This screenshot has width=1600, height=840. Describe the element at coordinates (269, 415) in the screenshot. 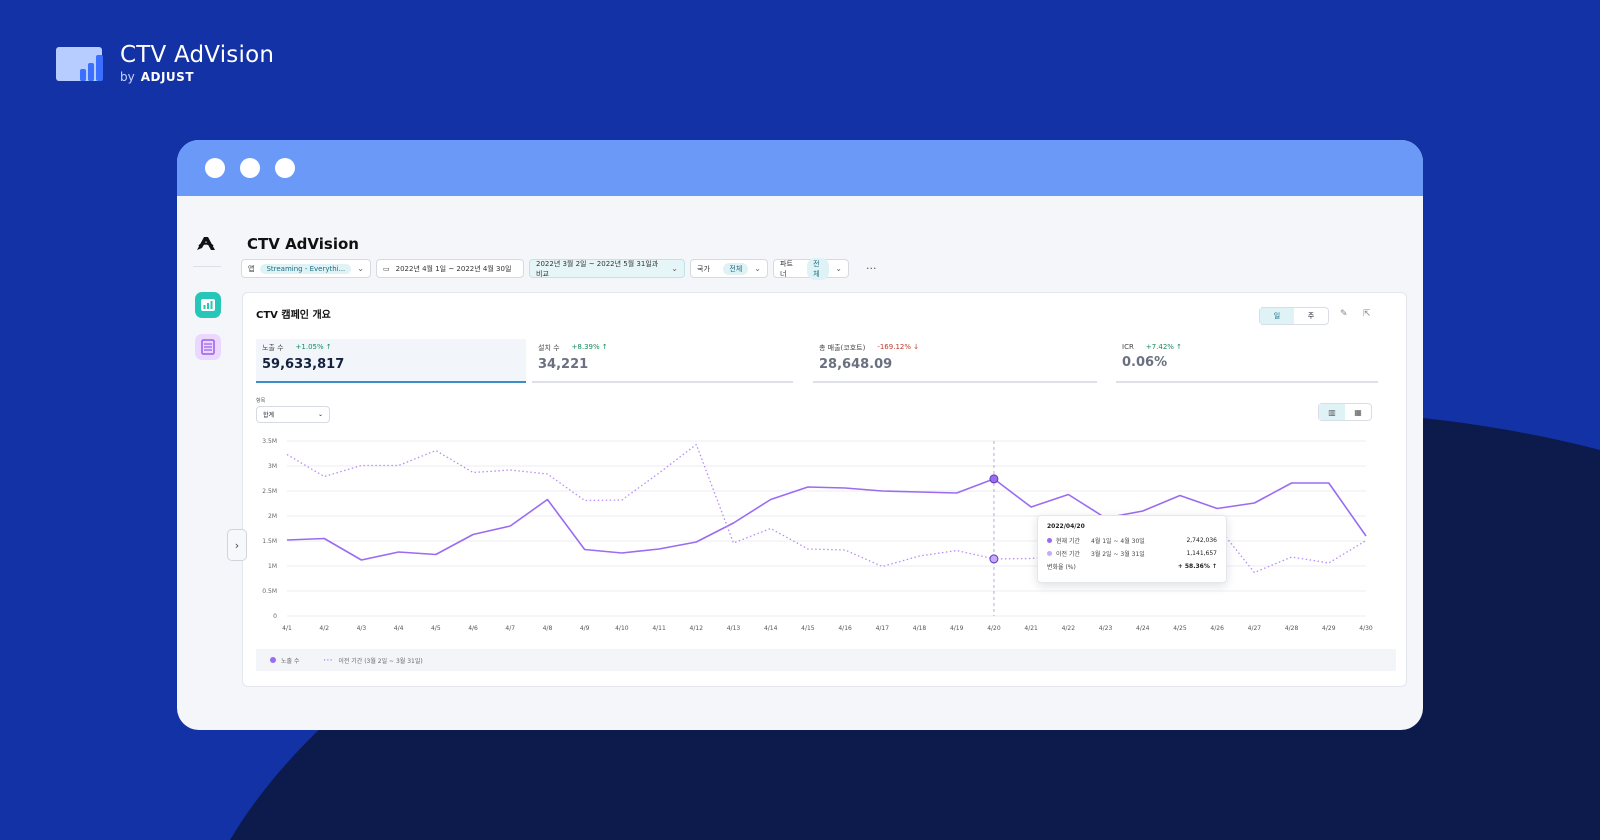

I see `item-select-value: 합계` at that location.